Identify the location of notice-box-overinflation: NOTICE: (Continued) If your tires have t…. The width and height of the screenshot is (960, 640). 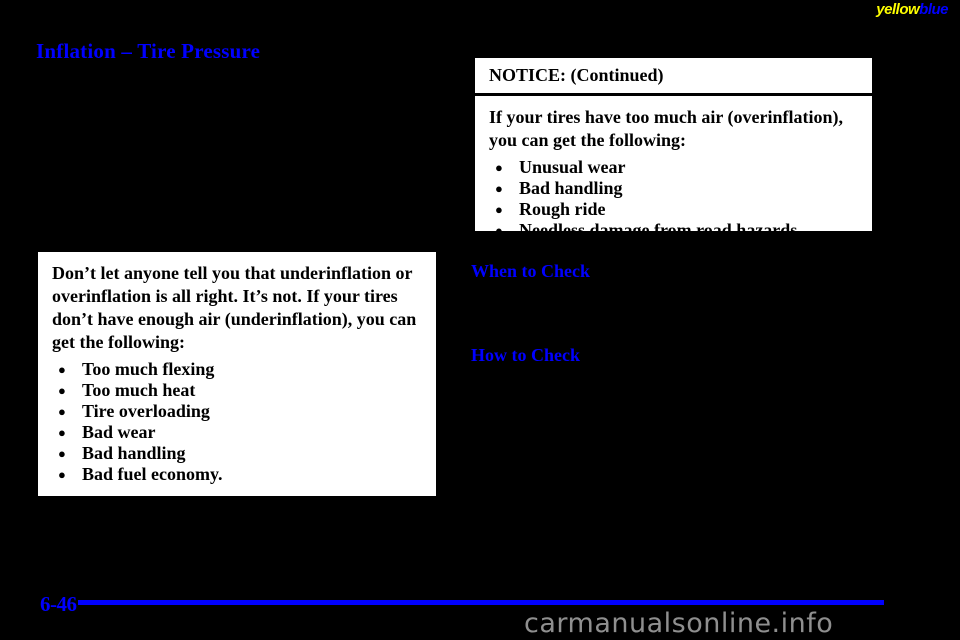
(672, 148).